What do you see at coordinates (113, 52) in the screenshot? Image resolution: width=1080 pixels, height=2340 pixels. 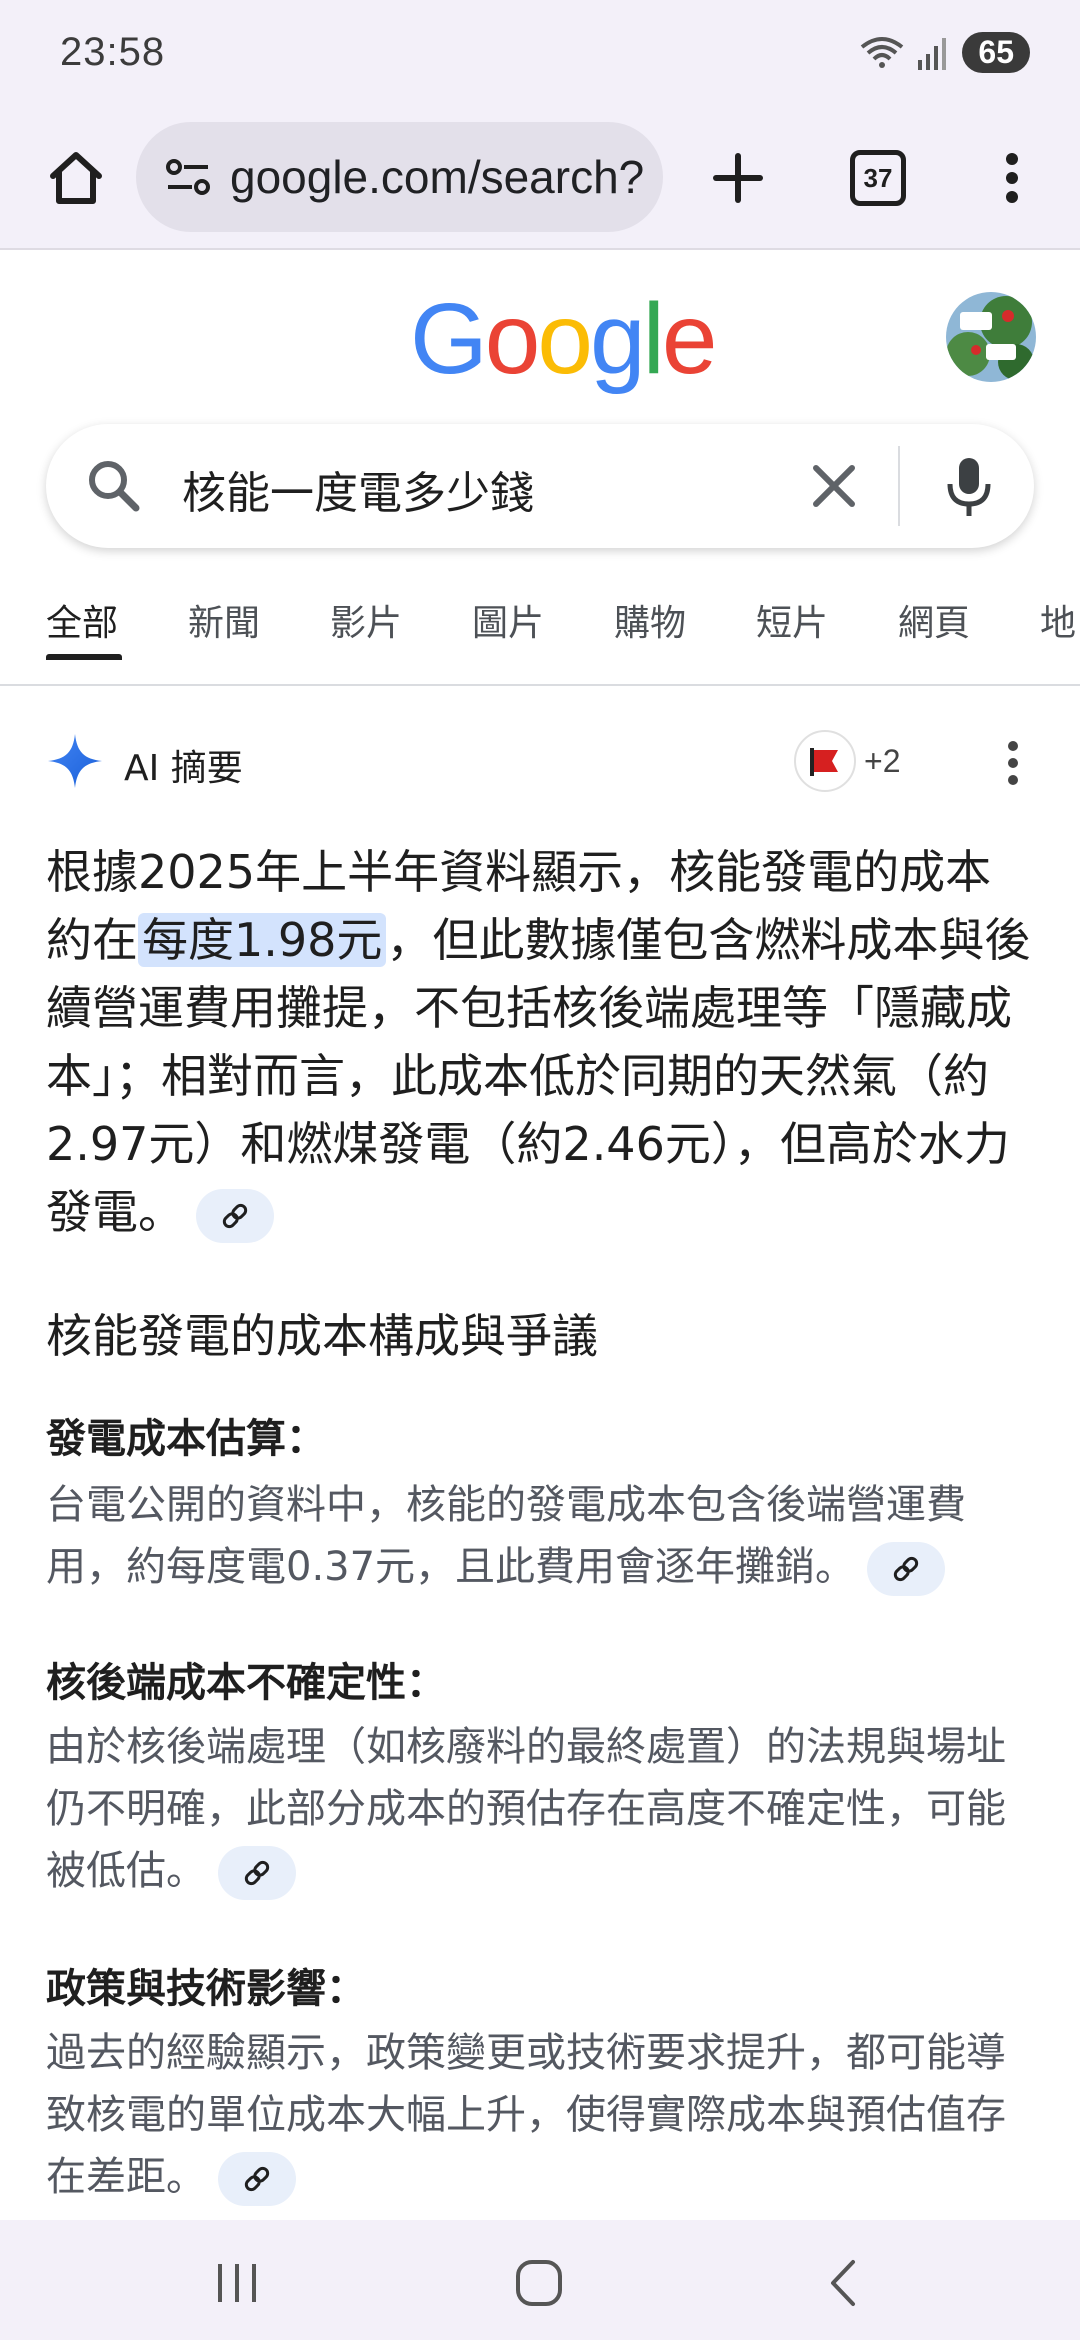 I see `status-time: 23:58` at bounding box center [113, 52].